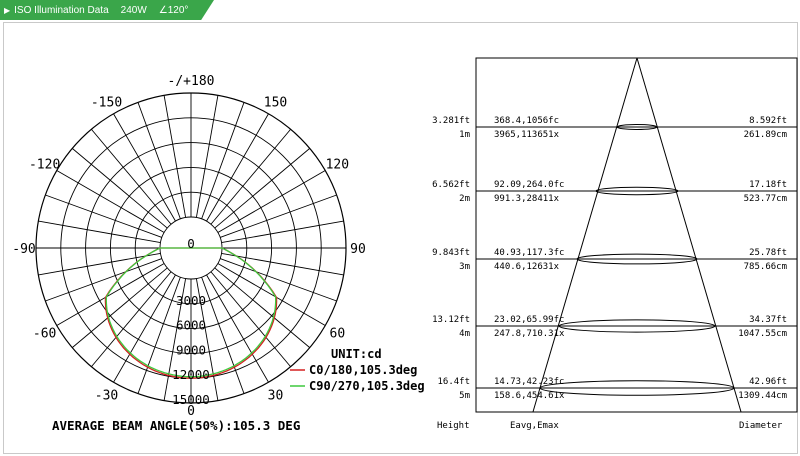 The image size is (800, 456). Describe the element at coordinates (529, 185) in the screenshot. I see `eavg-fc: 92.09,264.0fc` at that location.